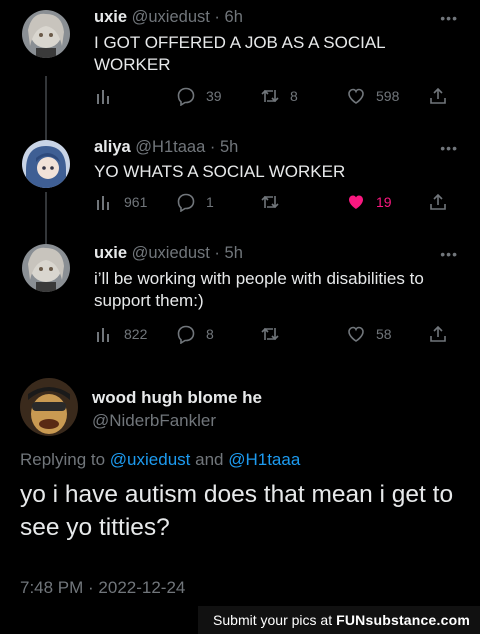  I want to click on like-count: 598, so click(388, 96).